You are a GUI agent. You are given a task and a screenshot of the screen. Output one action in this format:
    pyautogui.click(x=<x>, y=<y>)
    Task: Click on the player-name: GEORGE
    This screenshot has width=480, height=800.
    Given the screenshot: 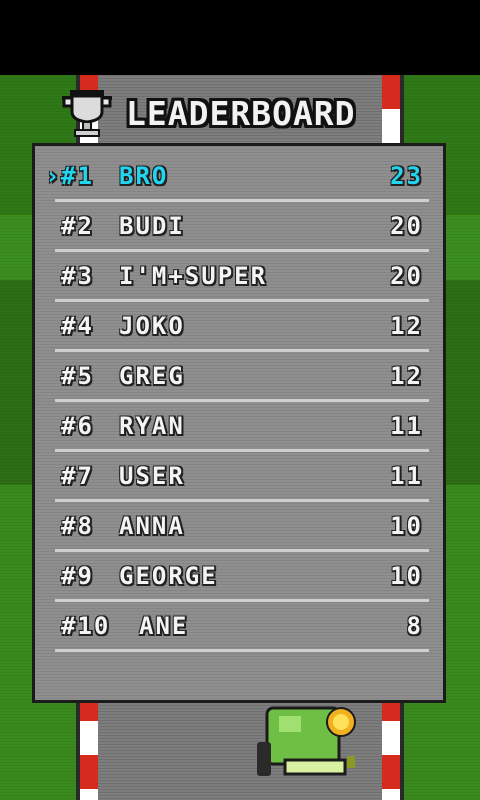 What is the action you would take?
    pyautogui.click(x=168, y=576)
    